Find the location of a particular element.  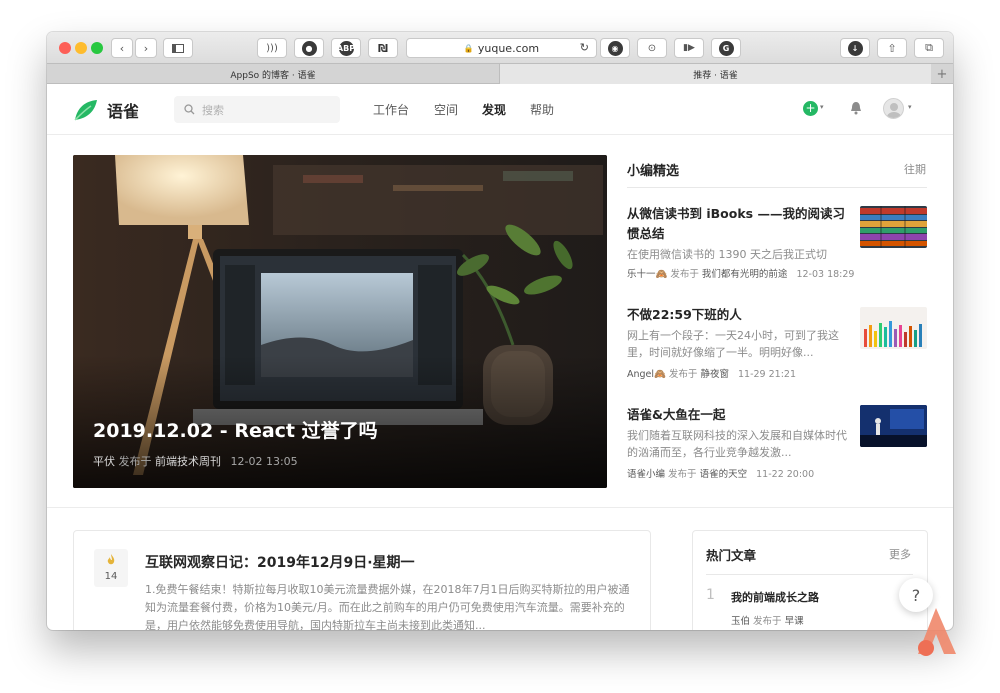

hero-author: 平伏 is located at coordinates (104, 461).